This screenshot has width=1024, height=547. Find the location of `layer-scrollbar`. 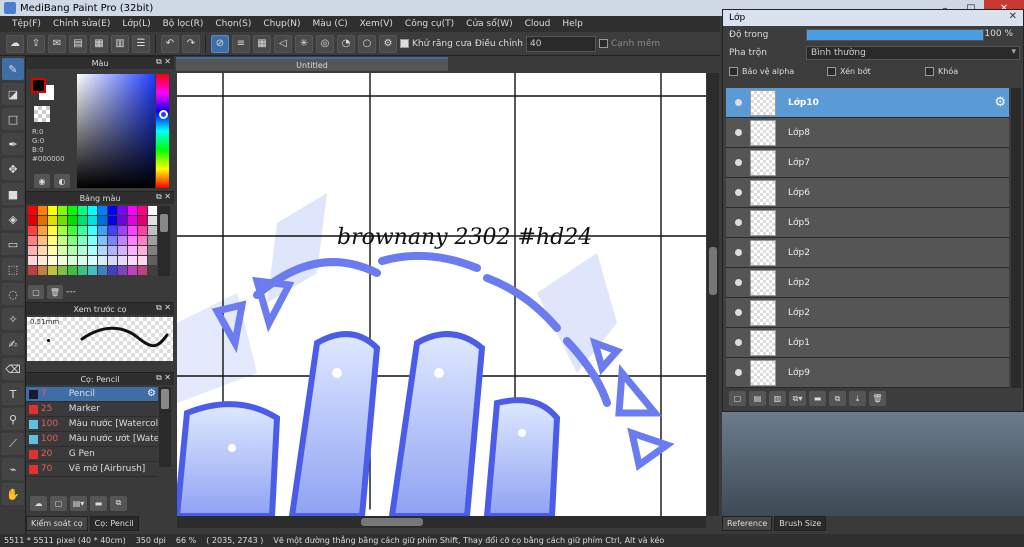

layer-scrollbar is located at coordinates (1016, 238).